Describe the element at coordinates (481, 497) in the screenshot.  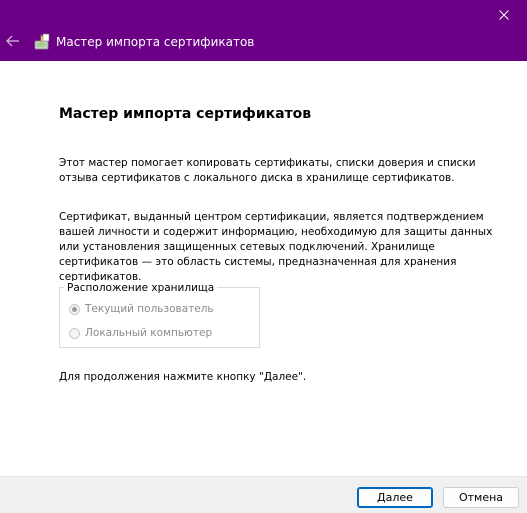
I see `cancel-button: Отмена` at that location.